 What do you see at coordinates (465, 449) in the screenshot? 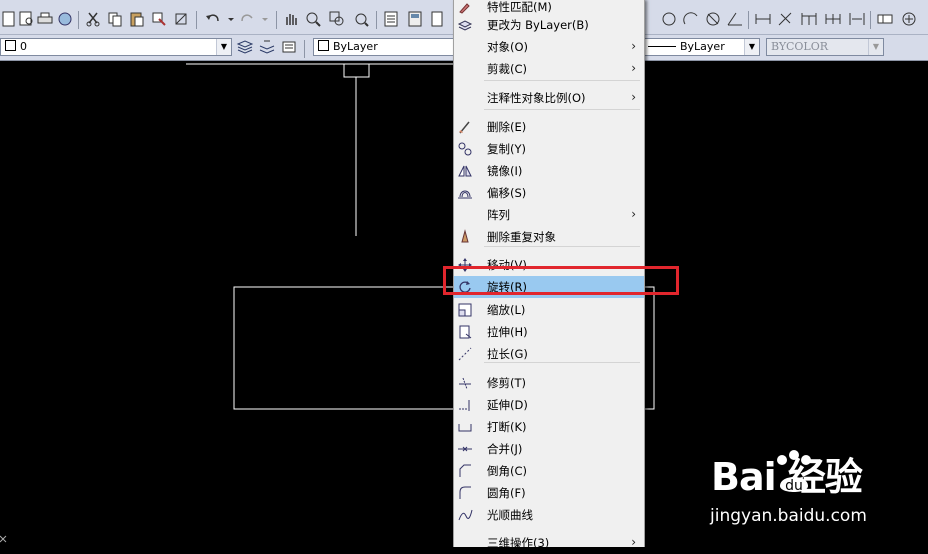
I see `join-icon` at bounding box center [465, 449].